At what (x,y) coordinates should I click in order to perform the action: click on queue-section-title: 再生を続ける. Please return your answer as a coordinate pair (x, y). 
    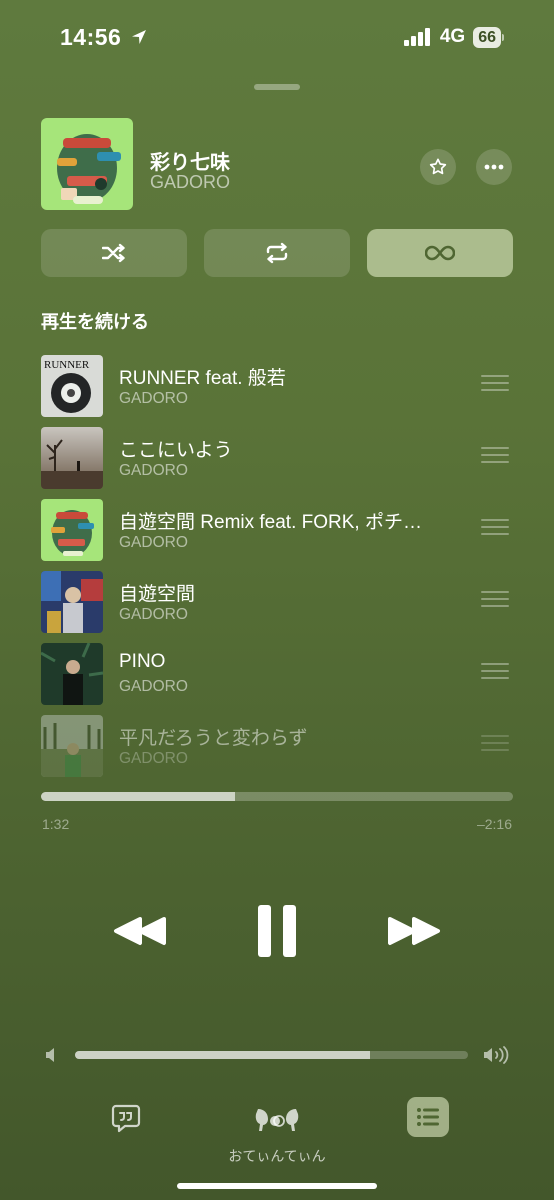
    Looking at the image, I should click on (95, 322).